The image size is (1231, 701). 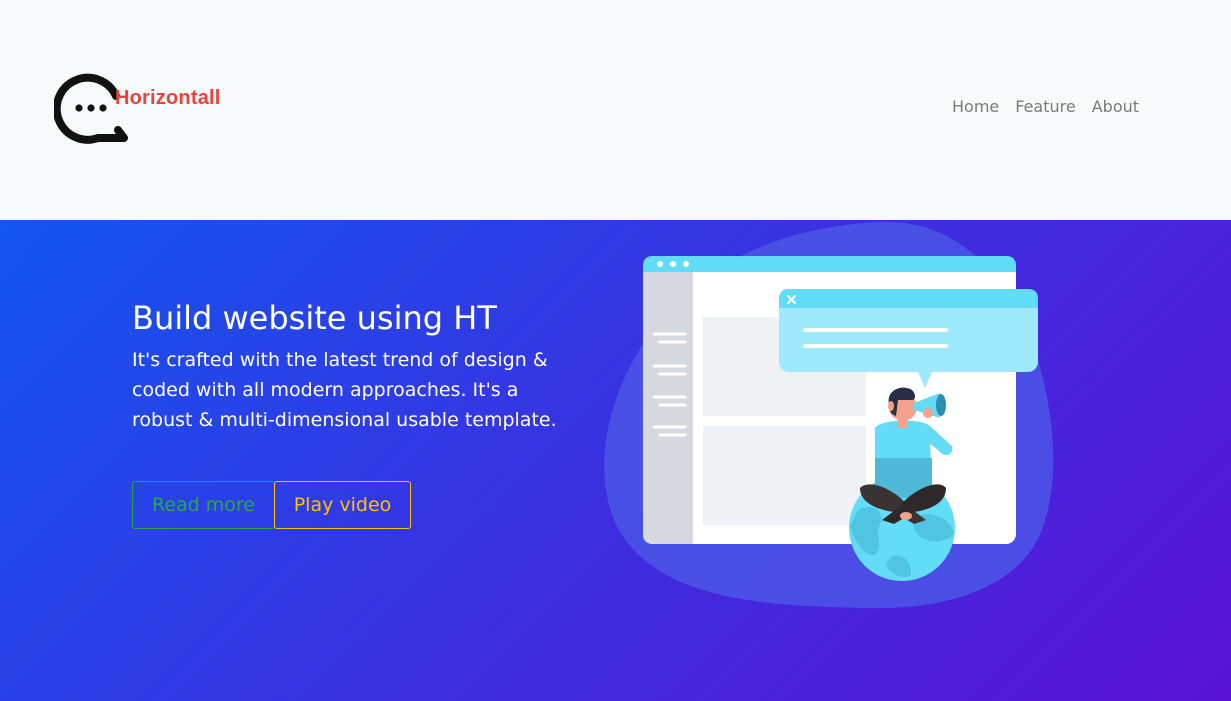 I want to click on nav-item-home: Home, so click(x=975, y=107).